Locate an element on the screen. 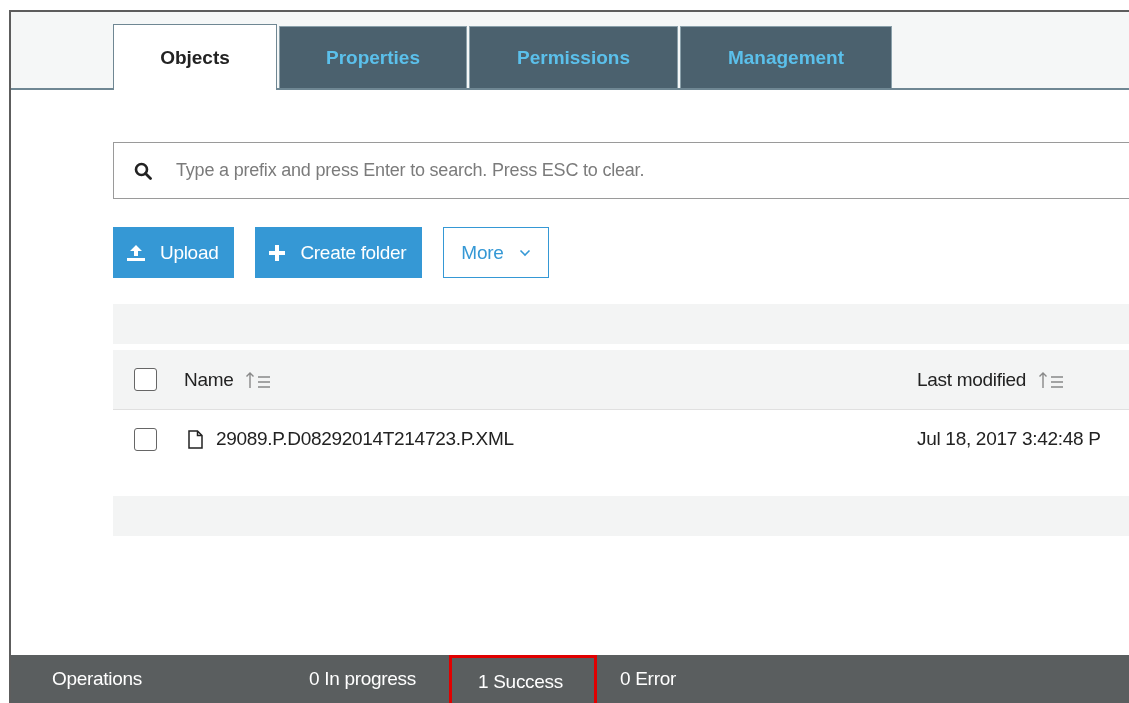 This screenshot has width=1129, height=703. chevron-down-icon is located at coordinates (525, 252).